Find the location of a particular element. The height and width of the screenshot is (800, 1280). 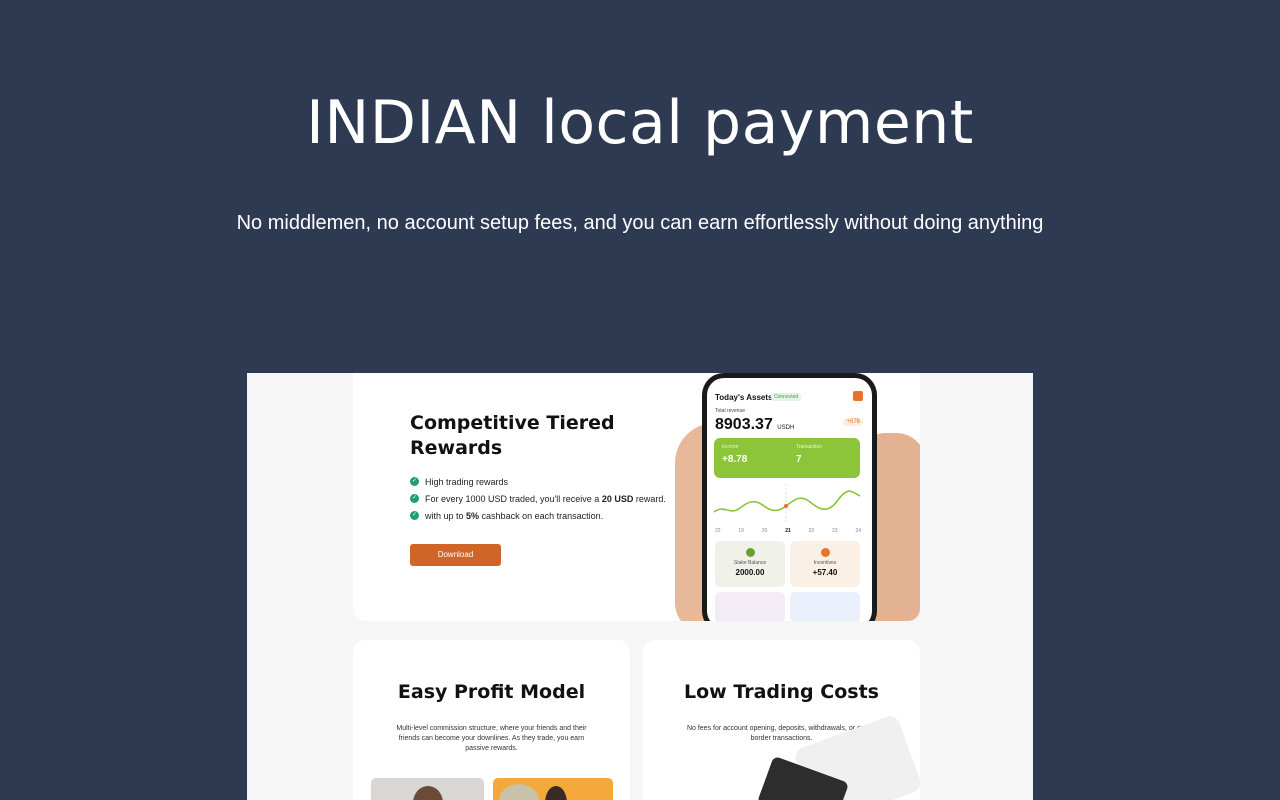

person-money-photo is located at coordinates (553, 789).